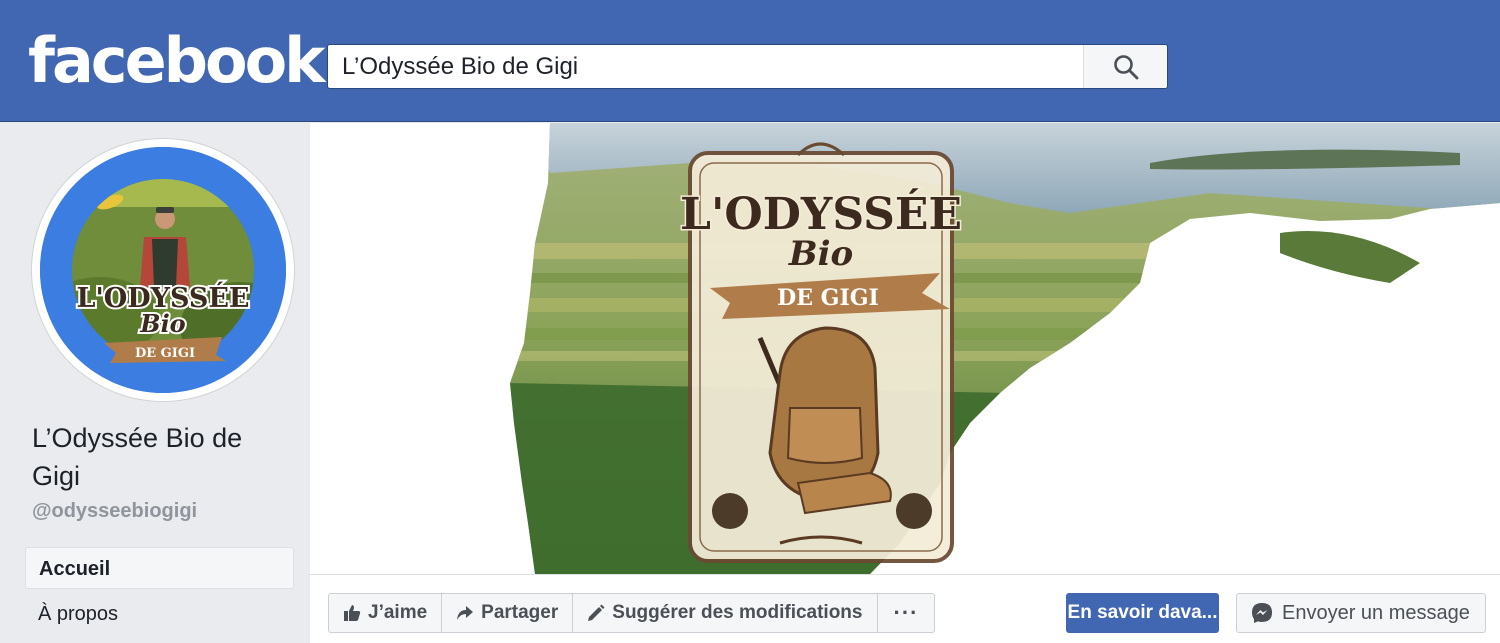 The width and height of the screenshot is (1500, 643). Describe the element at coordinates (176, 61) in the screenshot. I see `facebook-logo: facebook` at that location.